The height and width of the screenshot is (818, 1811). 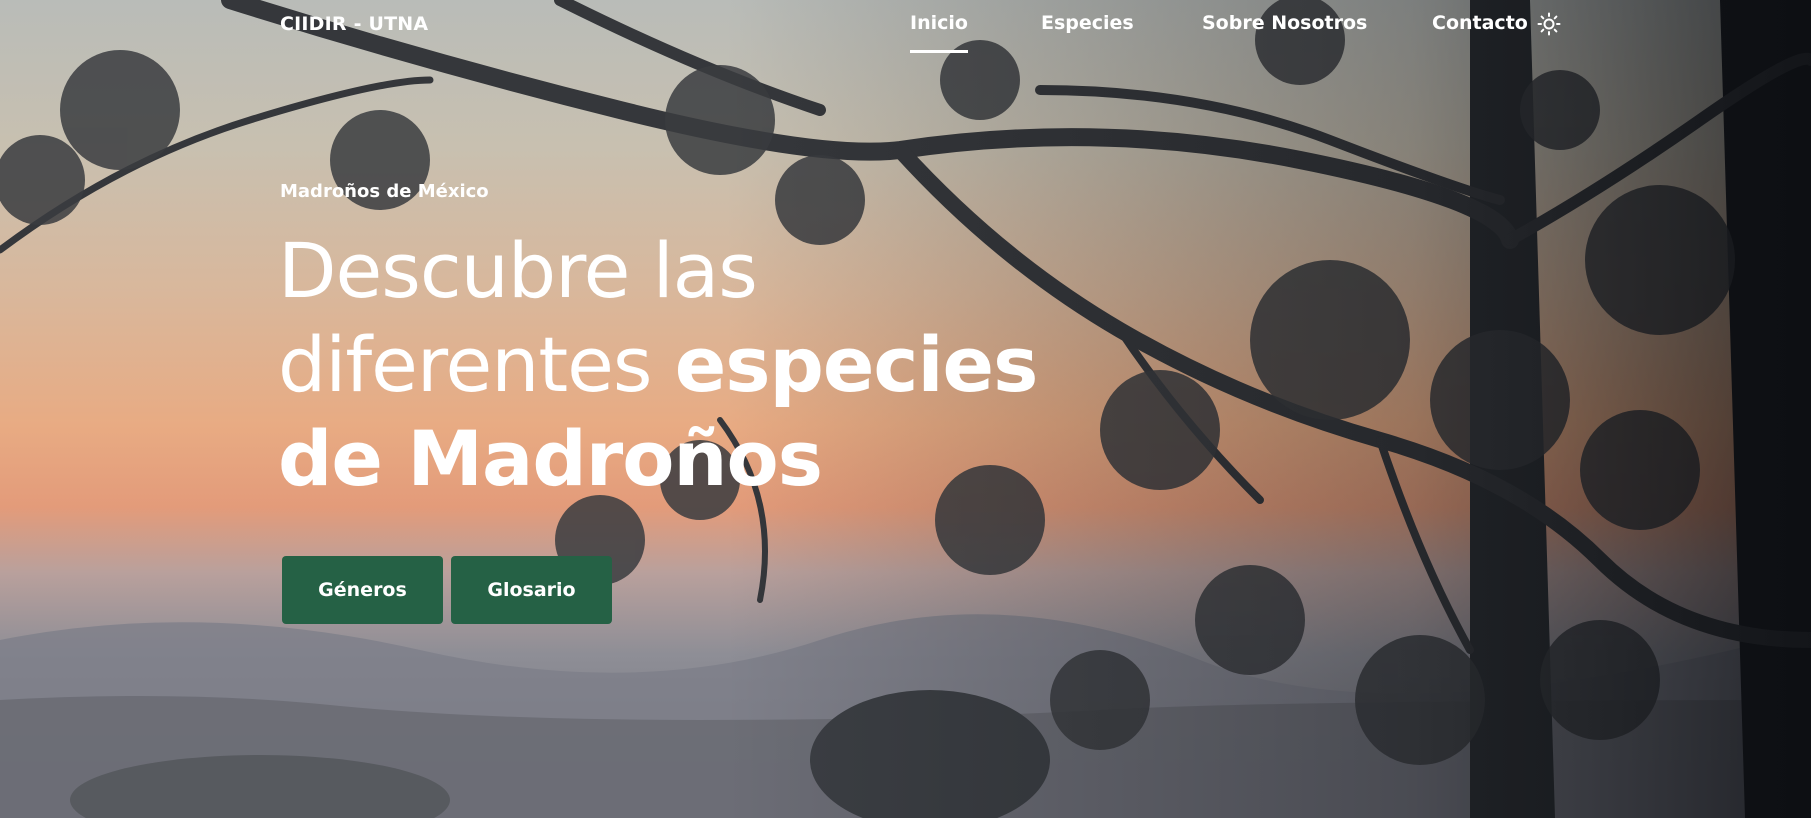 What do you see at coordinates (939, 32) in the screenshot?
I see `nav-item-inicio: Inicio` at bounding box center [939, 32].